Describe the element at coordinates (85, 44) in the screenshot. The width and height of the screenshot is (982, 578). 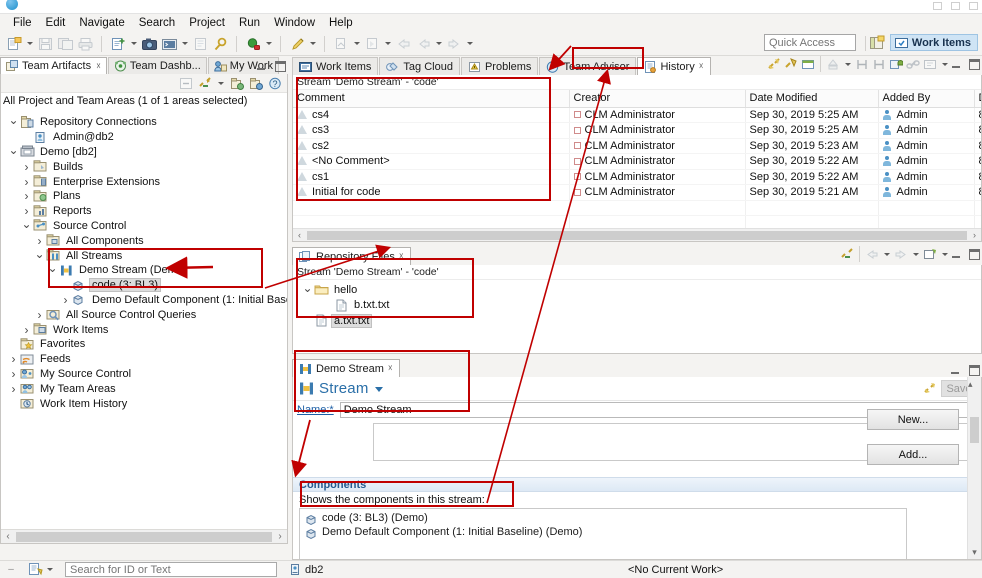
I see `print-icon` at that location.